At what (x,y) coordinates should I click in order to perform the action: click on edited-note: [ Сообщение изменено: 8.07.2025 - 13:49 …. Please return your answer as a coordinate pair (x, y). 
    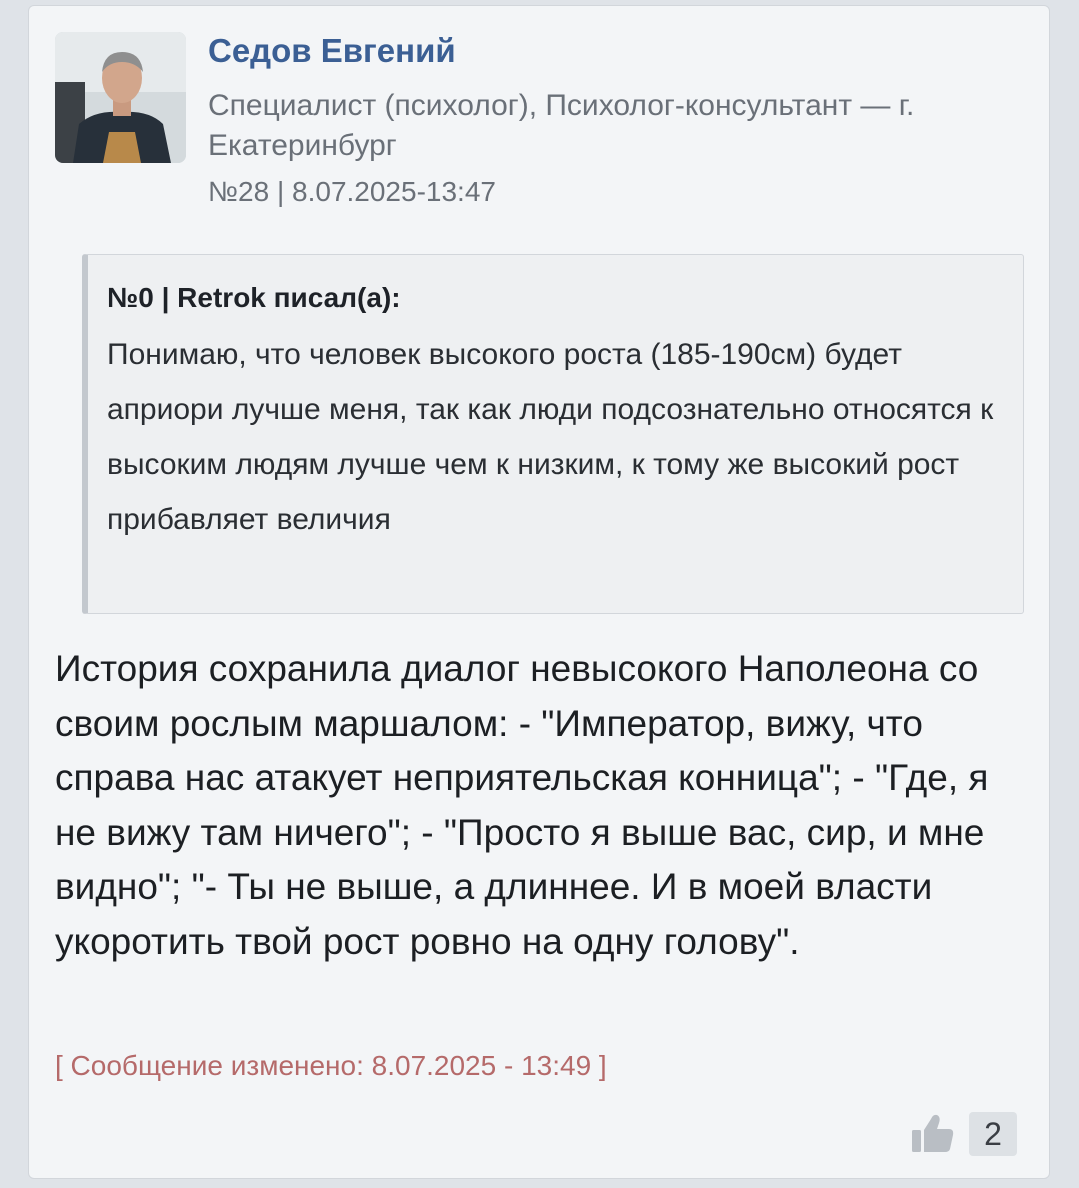
    Looking at the image, I should click on (331, 1065).